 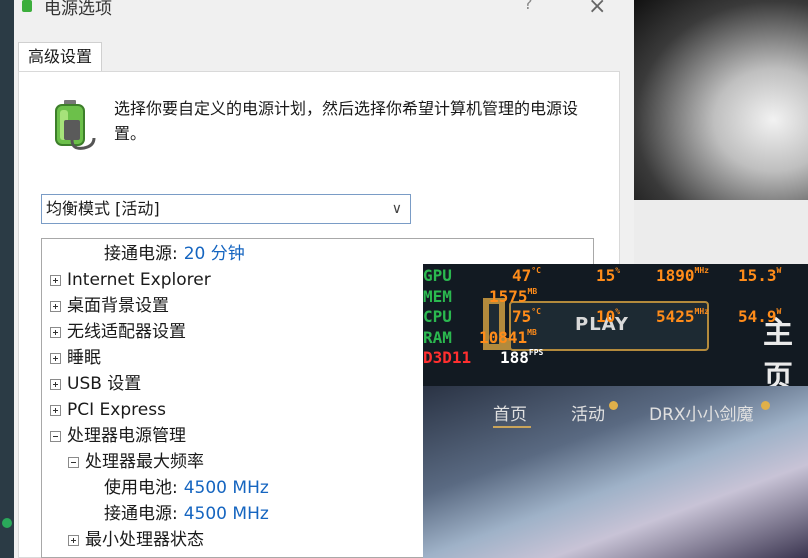 I want to click on tree-row-label: Internet Explorer, so click(x=139, y=280).